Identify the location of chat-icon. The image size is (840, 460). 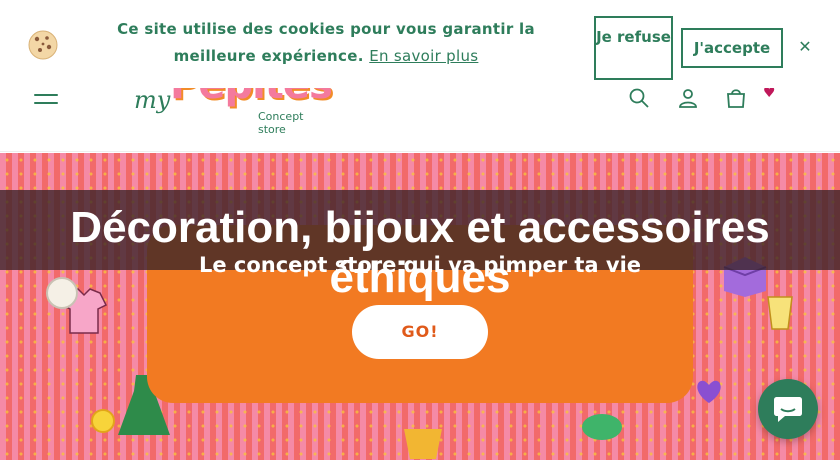
(788, 409).